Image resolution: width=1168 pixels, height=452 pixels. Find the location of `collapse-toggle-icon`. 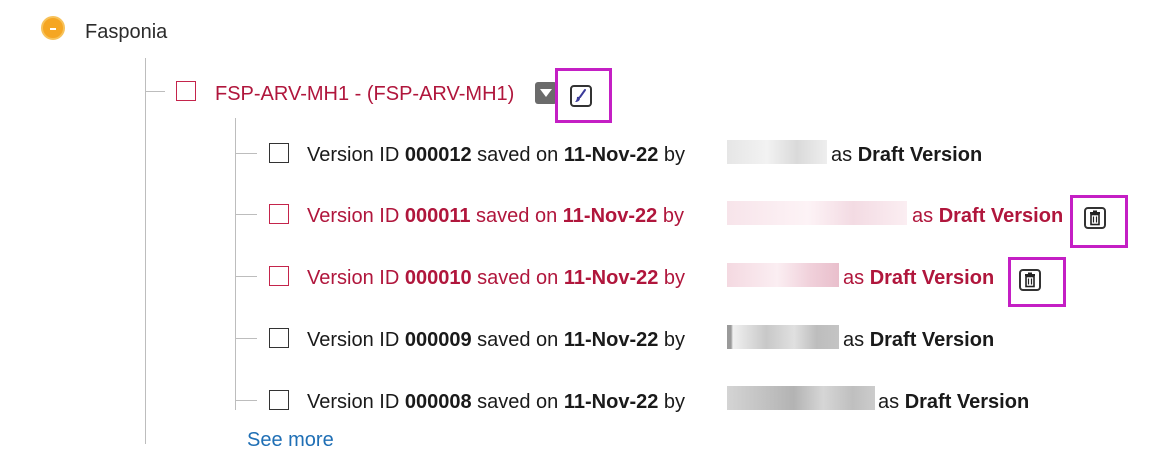

collapse-toggle-icon is located at coordinates (53, 28).